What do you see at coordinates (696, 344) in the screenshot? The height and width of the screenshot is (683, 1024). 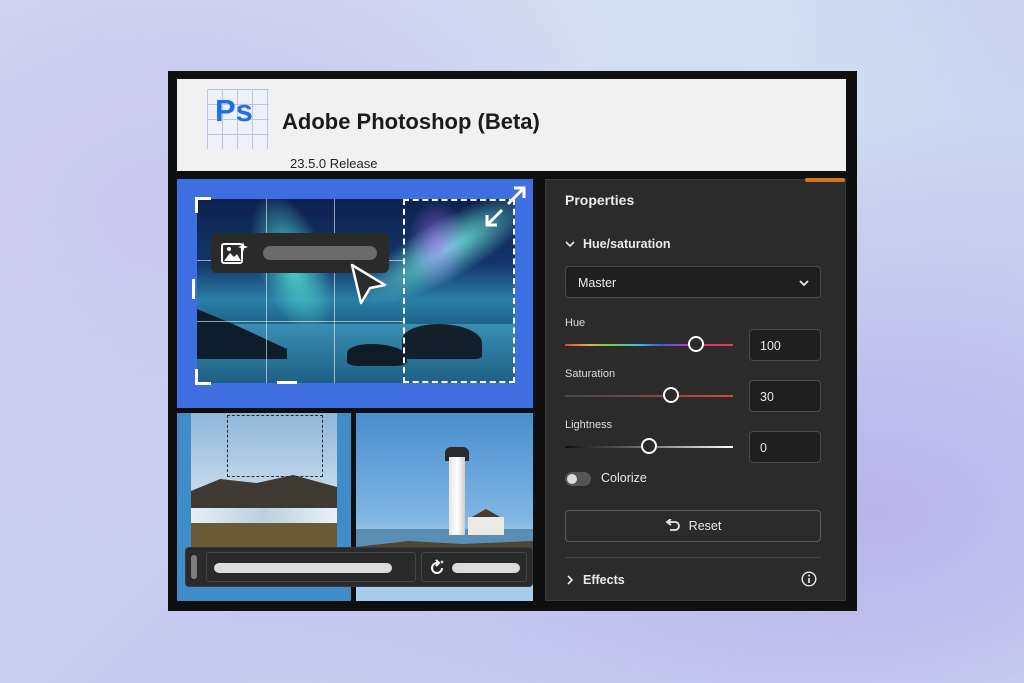 I see `hue-slider-knob` at bounding box center [696, 344].